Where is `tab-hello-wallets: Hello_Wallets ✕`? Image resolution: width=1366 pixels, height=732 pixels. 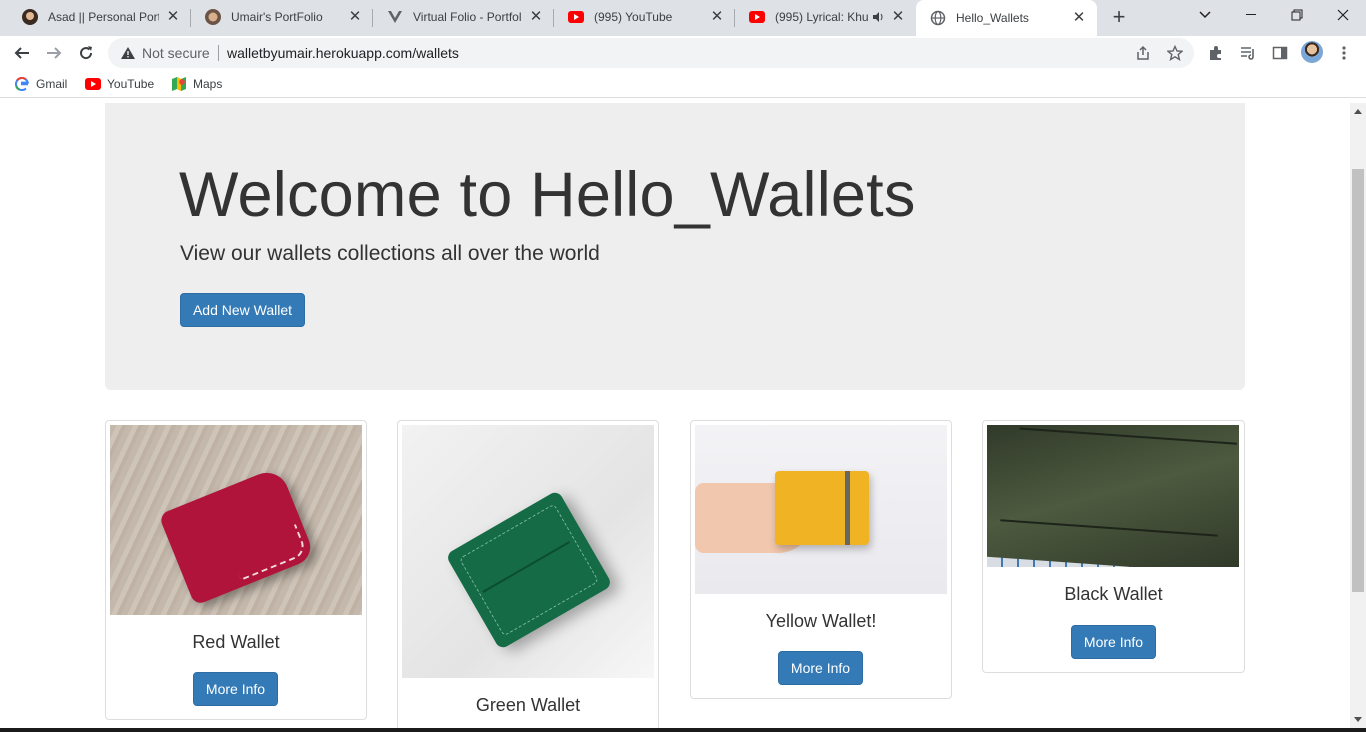
tab-hello-wallets: Hello_Wallets ✕ is located at coordinates (1006, 18).